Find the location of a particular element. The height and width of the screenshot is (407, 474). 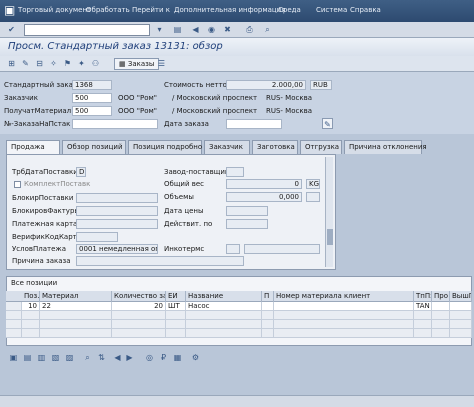

scroll-thumb is located at coordinates (330, 237).